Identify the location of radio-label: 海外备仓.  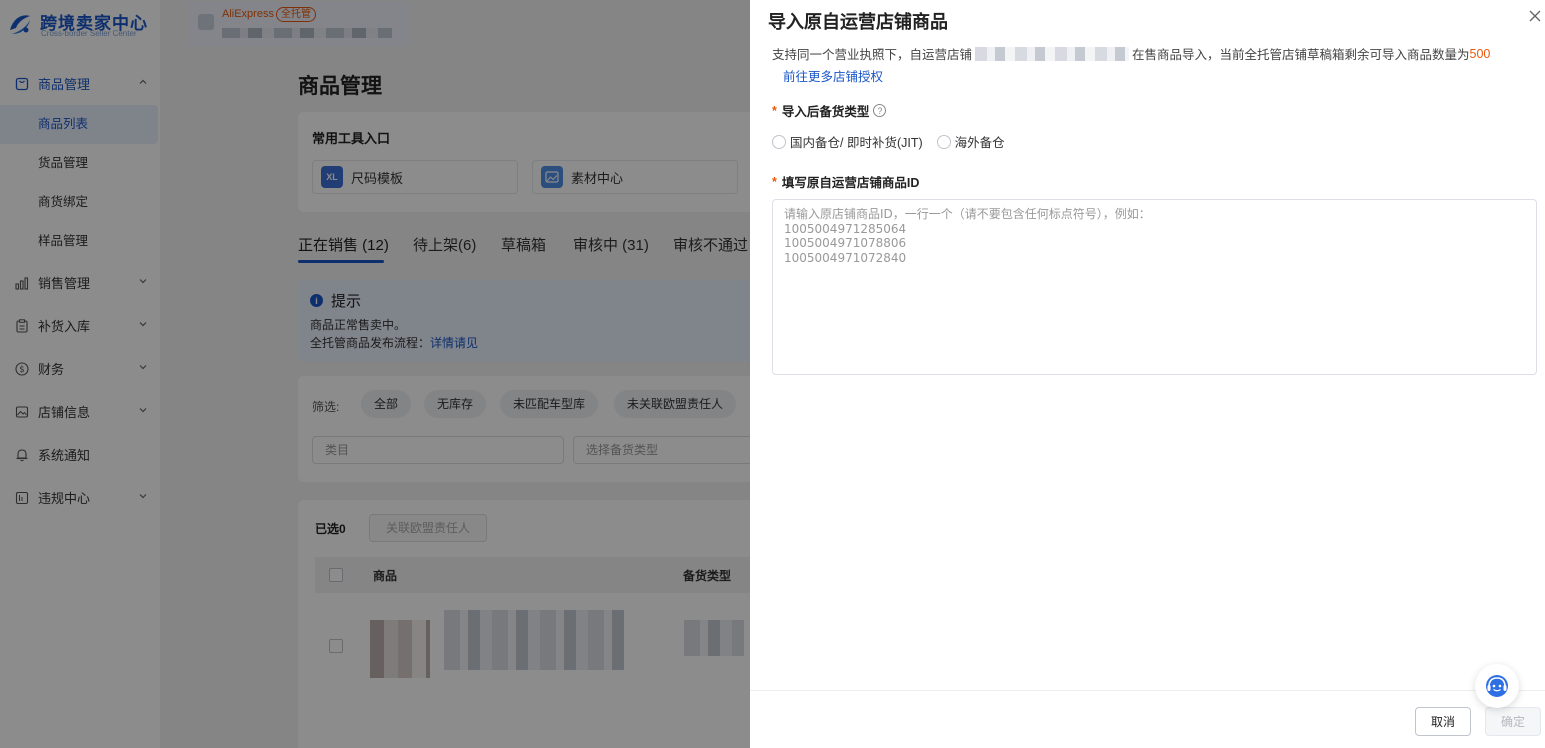
(979, 143).